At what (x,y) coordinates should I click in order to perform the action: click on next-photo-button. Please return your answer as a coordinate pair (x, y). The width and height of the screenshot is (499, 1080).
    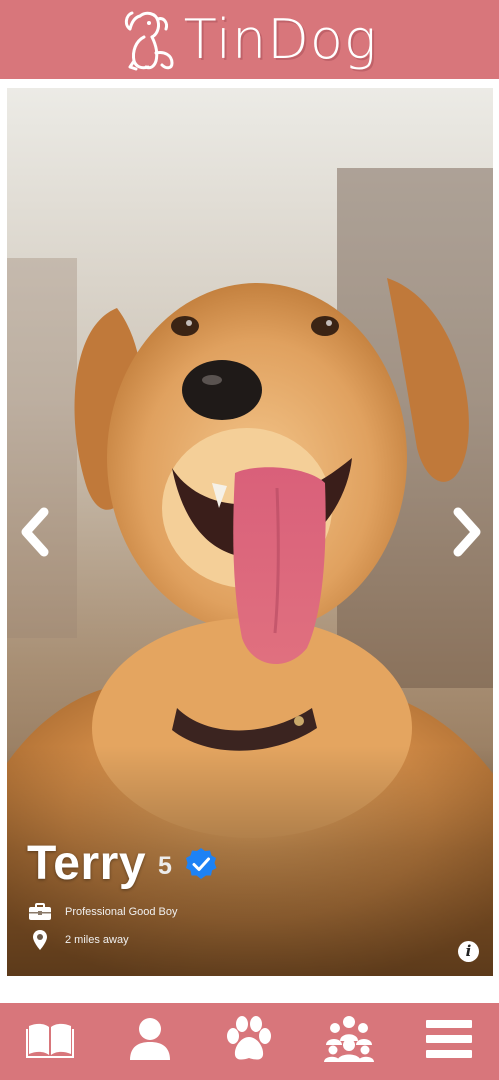
    Looking at the image, I should click on (467, 534).